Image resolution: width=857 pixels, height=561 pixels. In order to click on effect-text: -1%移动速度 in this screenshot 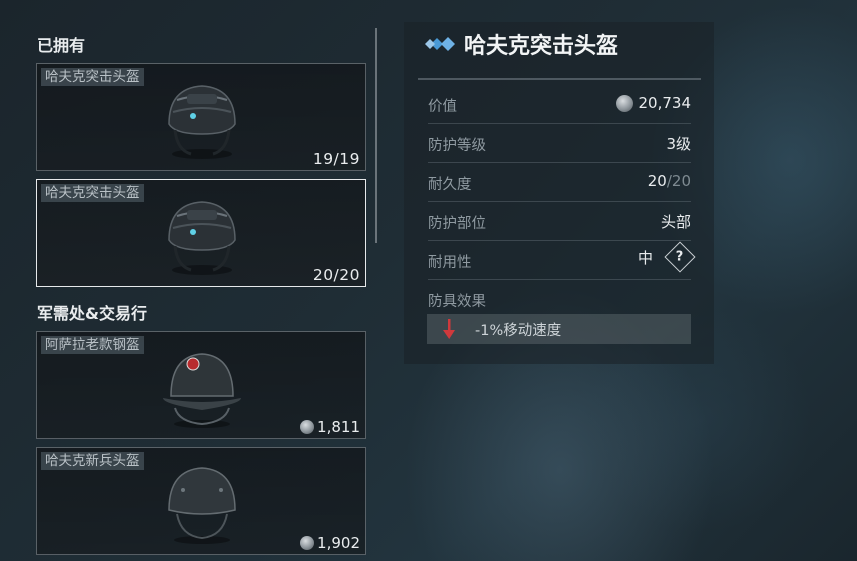, I will do `click(518, 331)`.